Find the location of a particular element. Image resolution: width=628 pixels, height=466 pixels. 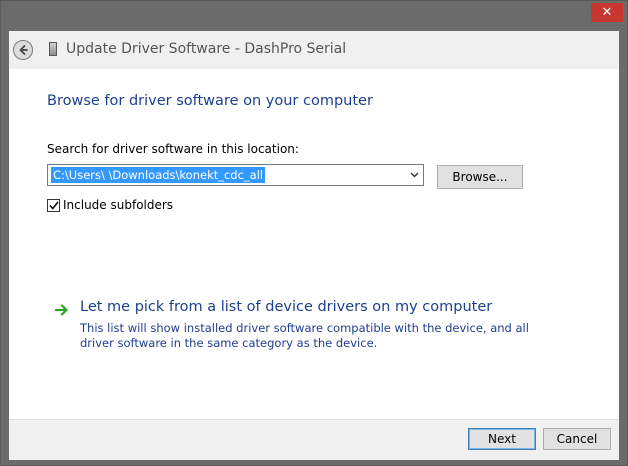

close-icon: ✕ is located at coordinates (607, 12).